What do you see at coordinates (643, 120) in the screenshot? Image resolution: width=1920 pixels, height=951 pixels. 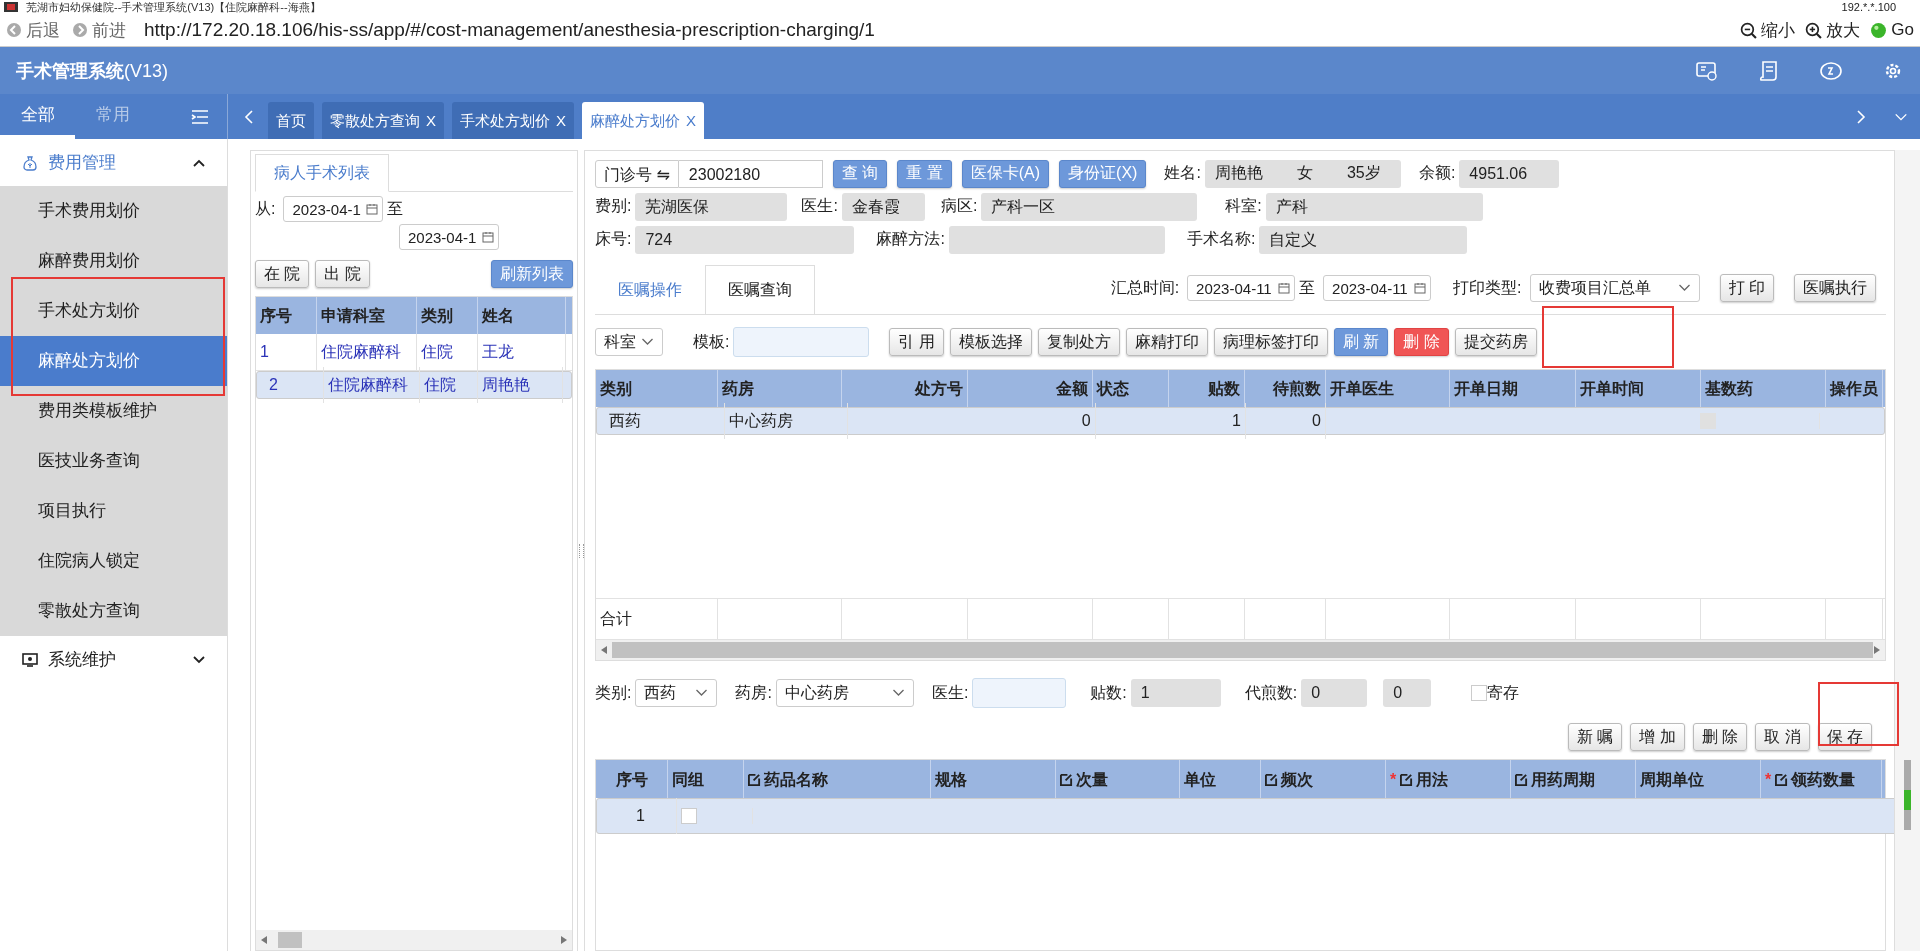 I see `page-tab: 麻醉处方划价 X` at bounding box center [643, 120].